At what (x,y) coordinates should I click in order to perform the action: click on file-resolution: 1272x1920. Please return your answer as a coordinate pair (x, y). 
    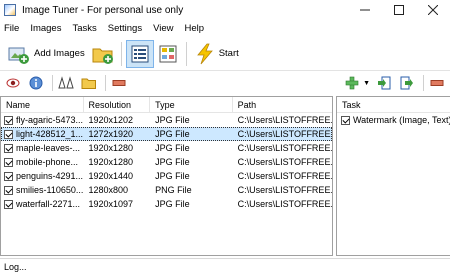
    Looking at the image, I should click on (117, 134).